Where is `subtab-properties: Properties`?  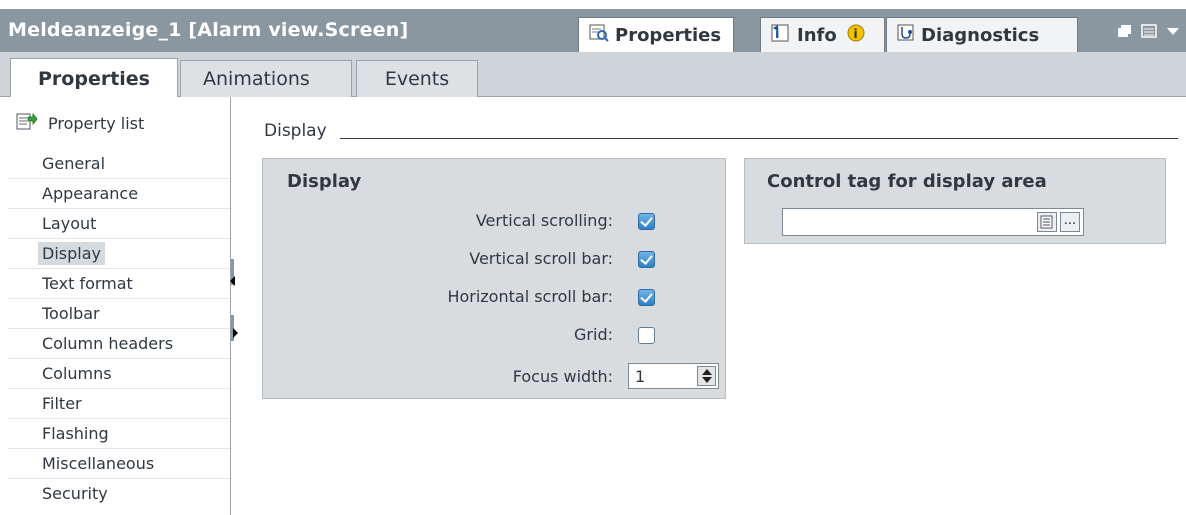 subtab-properties: Properties is located at coordinates (94, 78).